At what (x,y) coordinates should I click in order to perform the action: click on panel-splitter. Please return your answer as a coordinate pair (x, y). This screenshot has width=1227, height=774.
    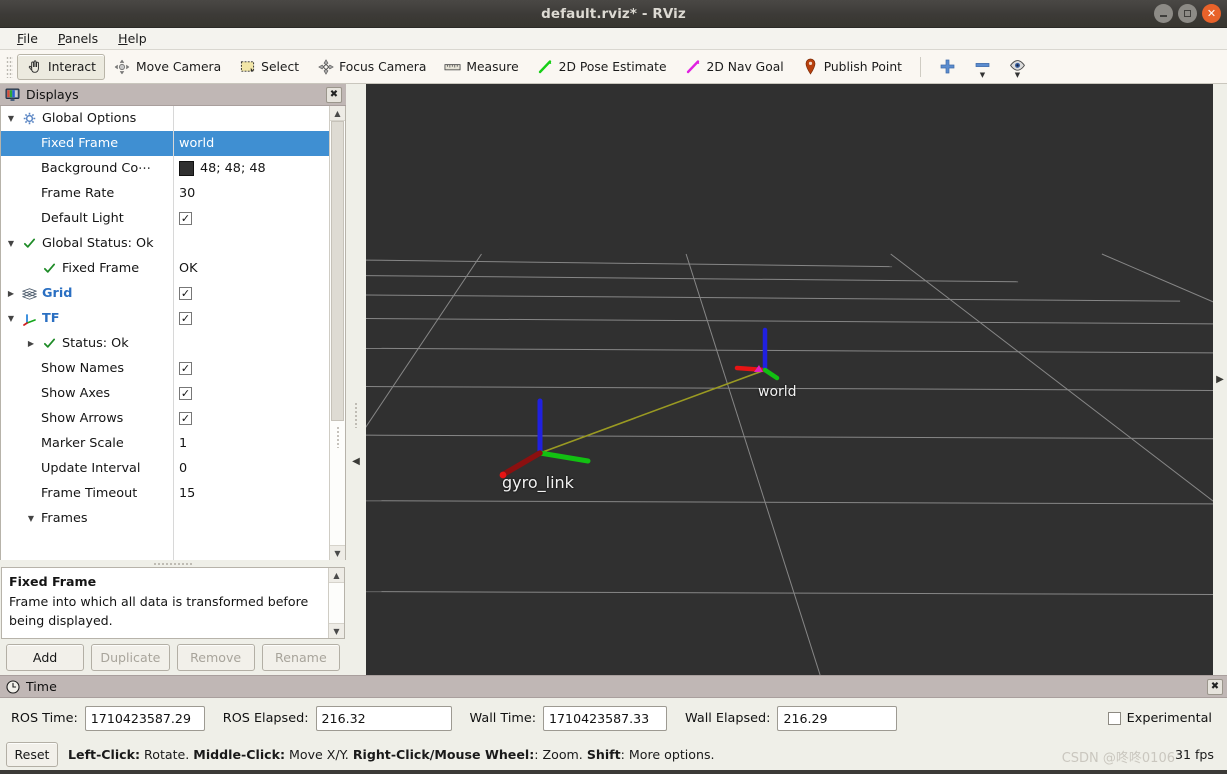
    Looking at the image, I should click on (173, 563).